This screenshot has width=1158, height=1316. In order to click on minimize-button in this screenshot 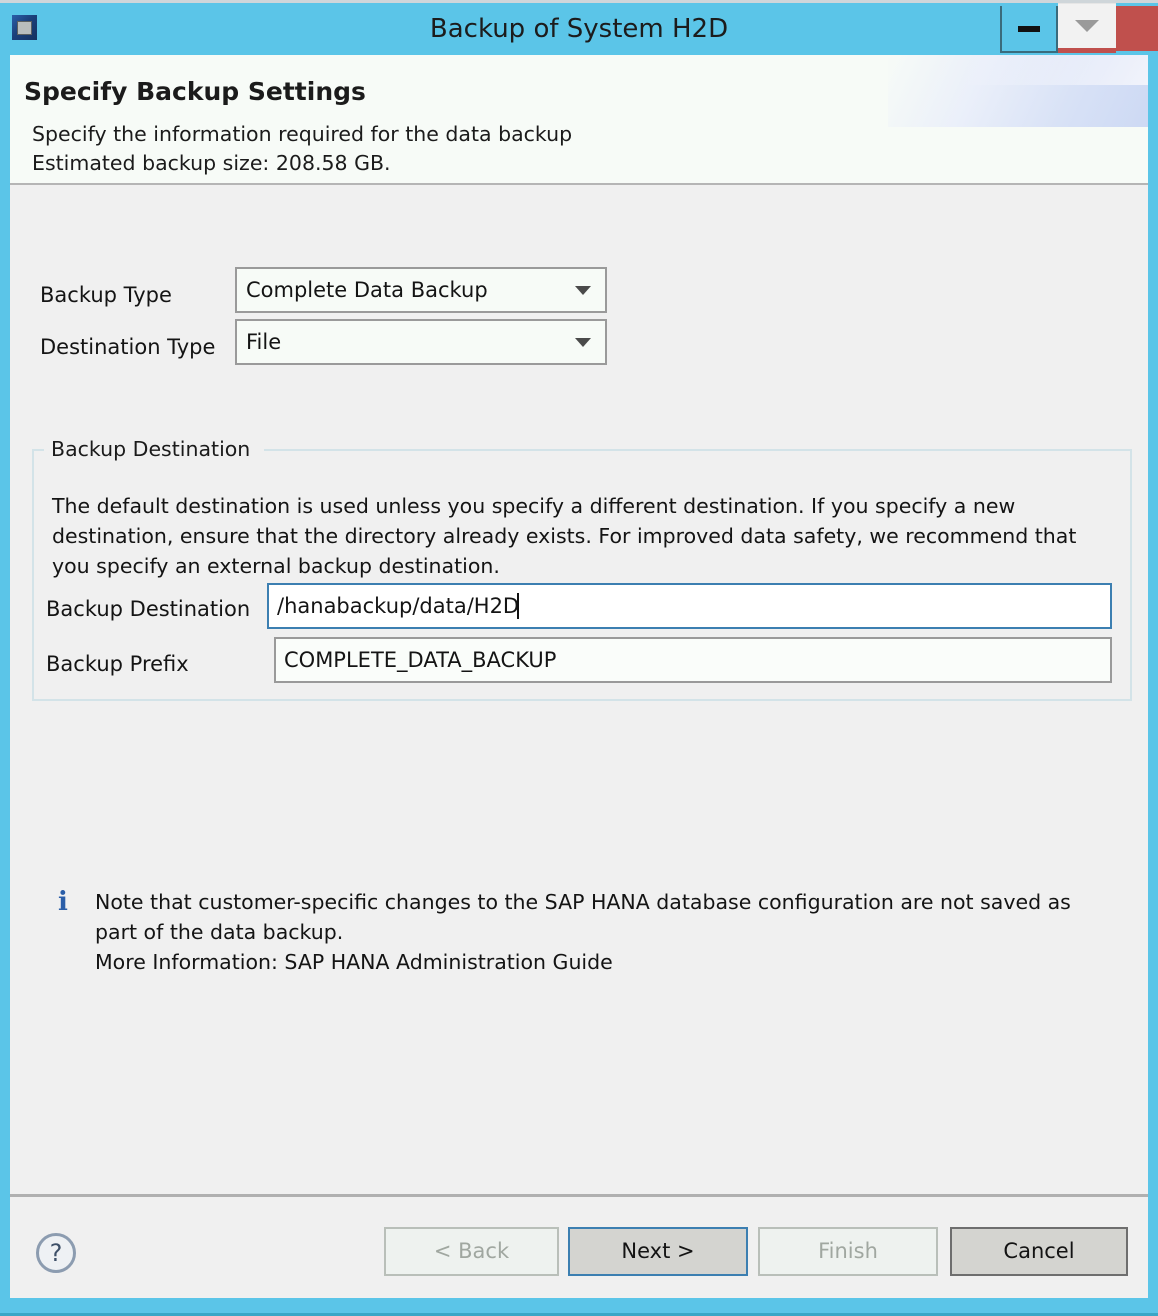, I will do `click(1029, 29)`.